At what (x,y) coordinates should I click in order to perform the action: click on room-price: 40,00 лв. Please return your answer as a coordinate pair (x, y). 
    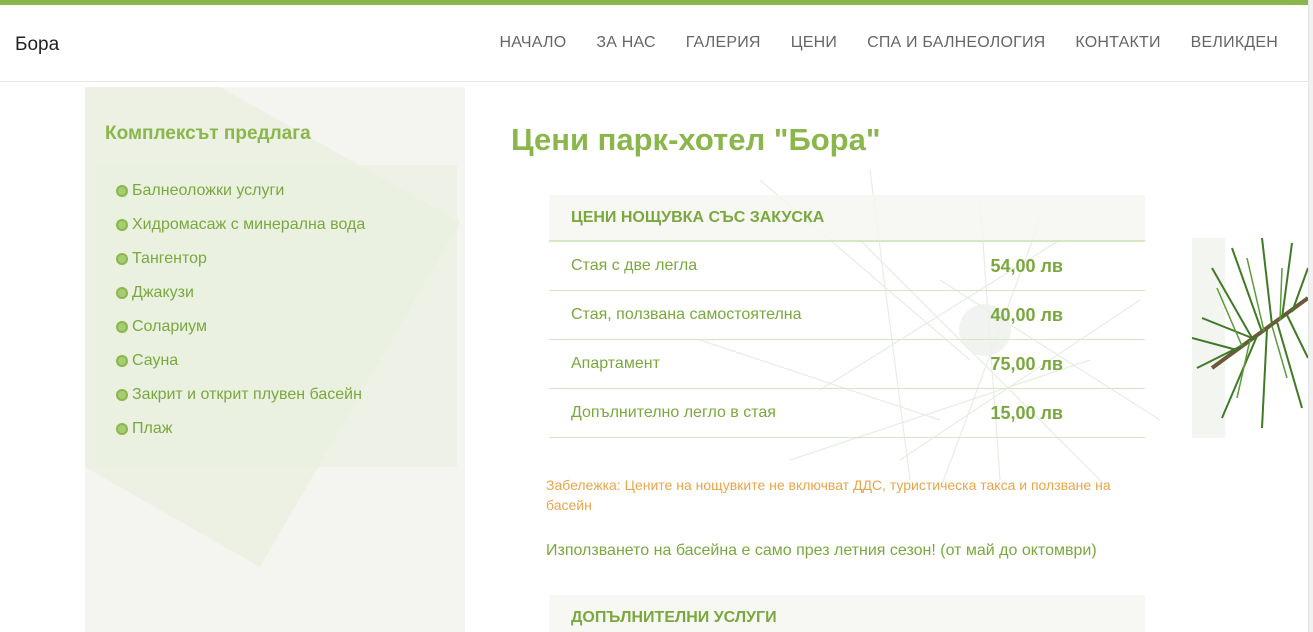
    Looking at the image, I should click on (1026, 315).